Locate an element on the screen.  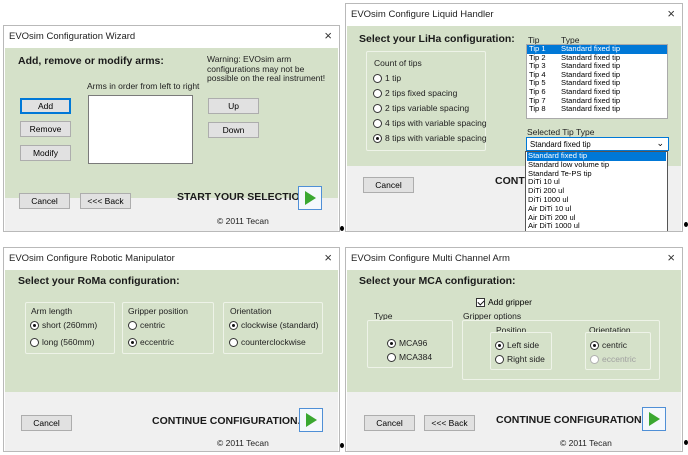
dropdown-option: Air DiTi 1000 ul is located at coordinates (596, 226).